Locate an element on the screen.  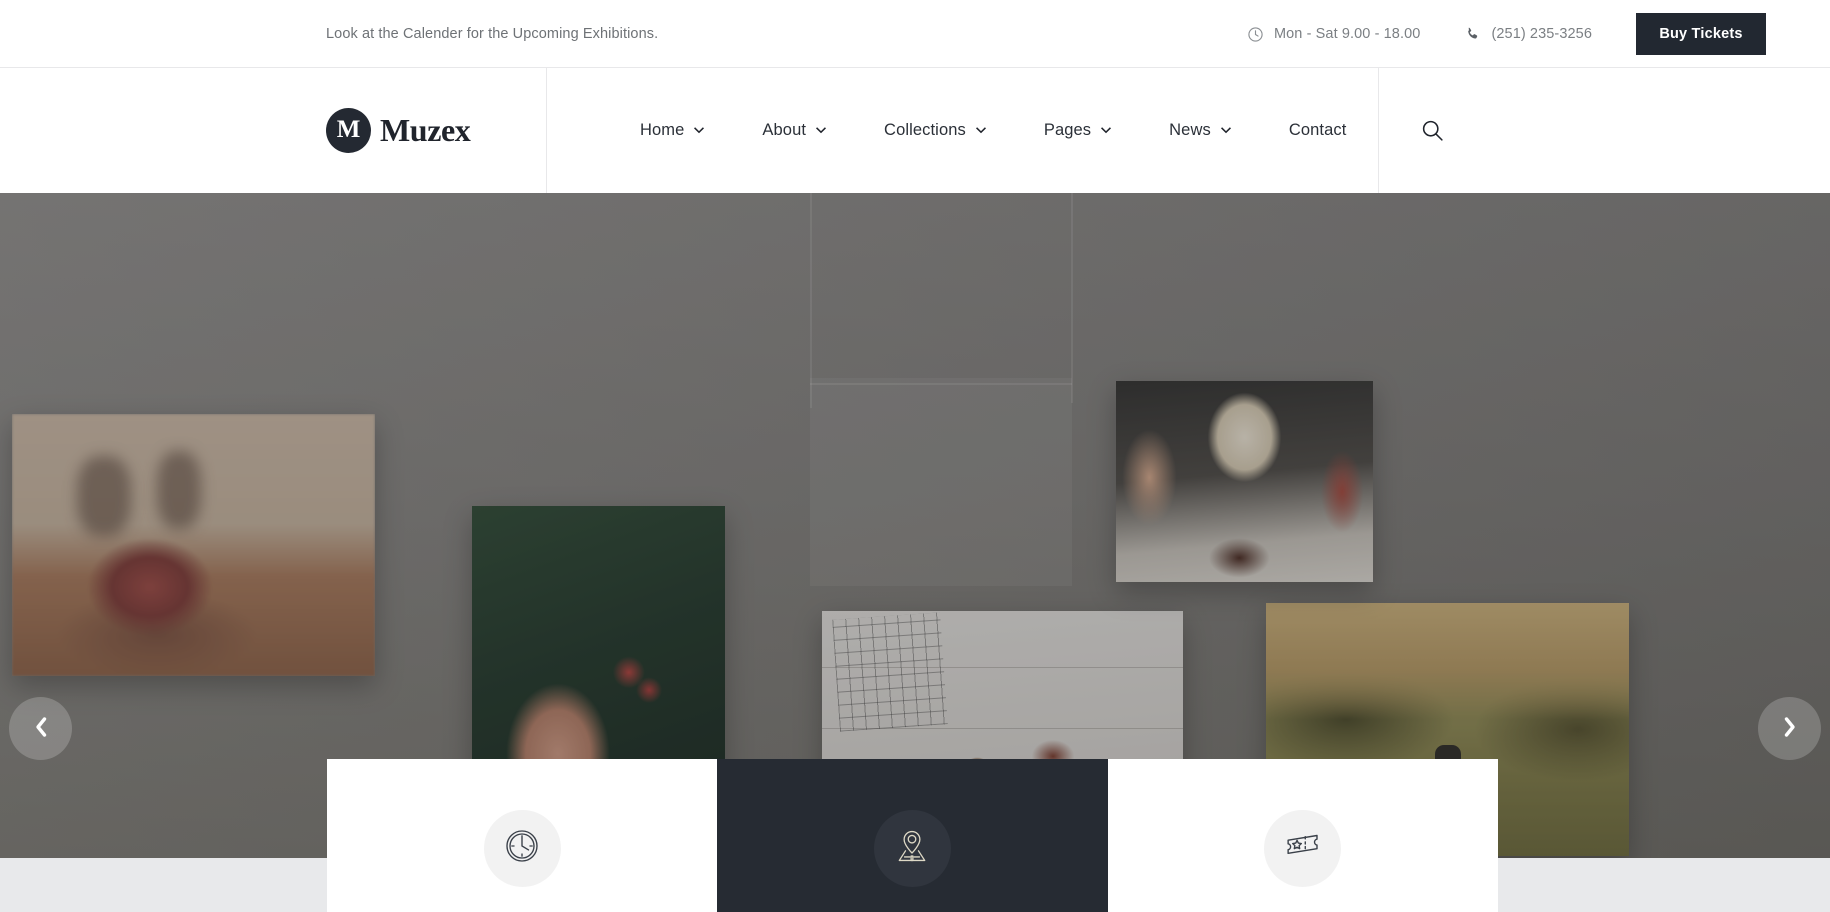
phone-number-text: (251) 235-3256 is located at coordinates (1541, 34).